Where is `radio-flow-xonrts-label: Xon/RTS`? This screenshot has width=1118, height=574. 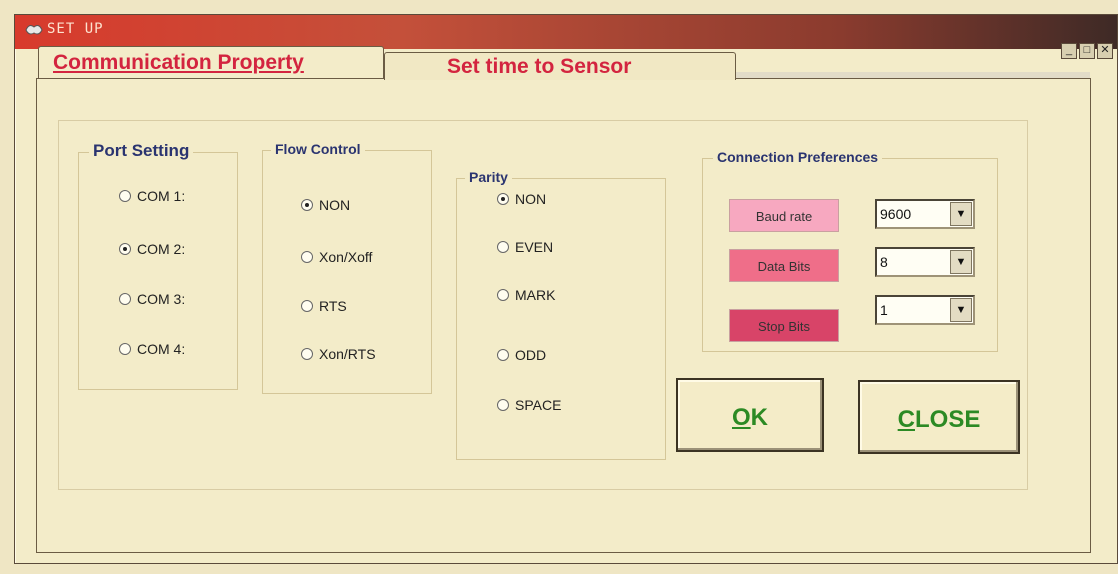
radio-flow-xonrts-label: Xon/RTS is located at coordinates (347, 354).